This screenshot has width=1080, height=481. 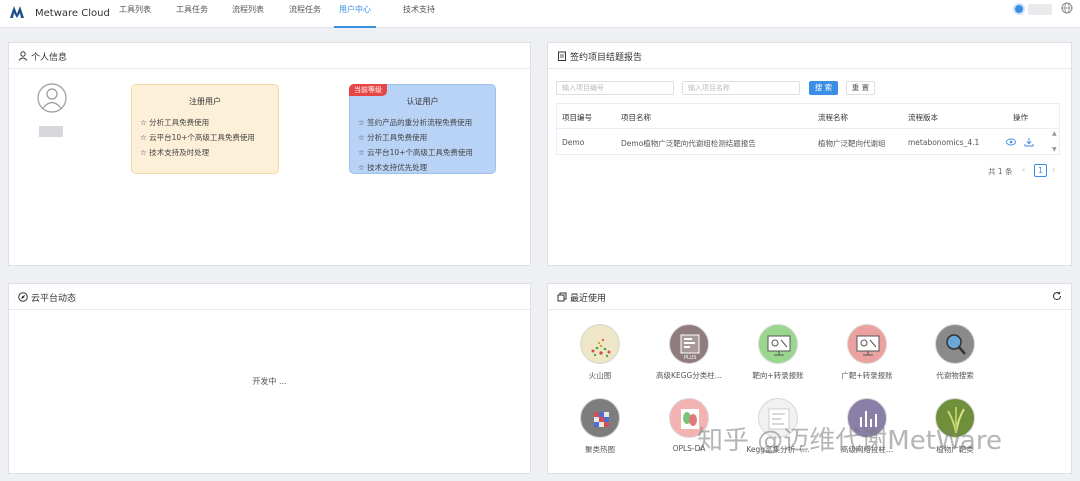 I want to click on user-avatar, so click(x=1019, y=9).